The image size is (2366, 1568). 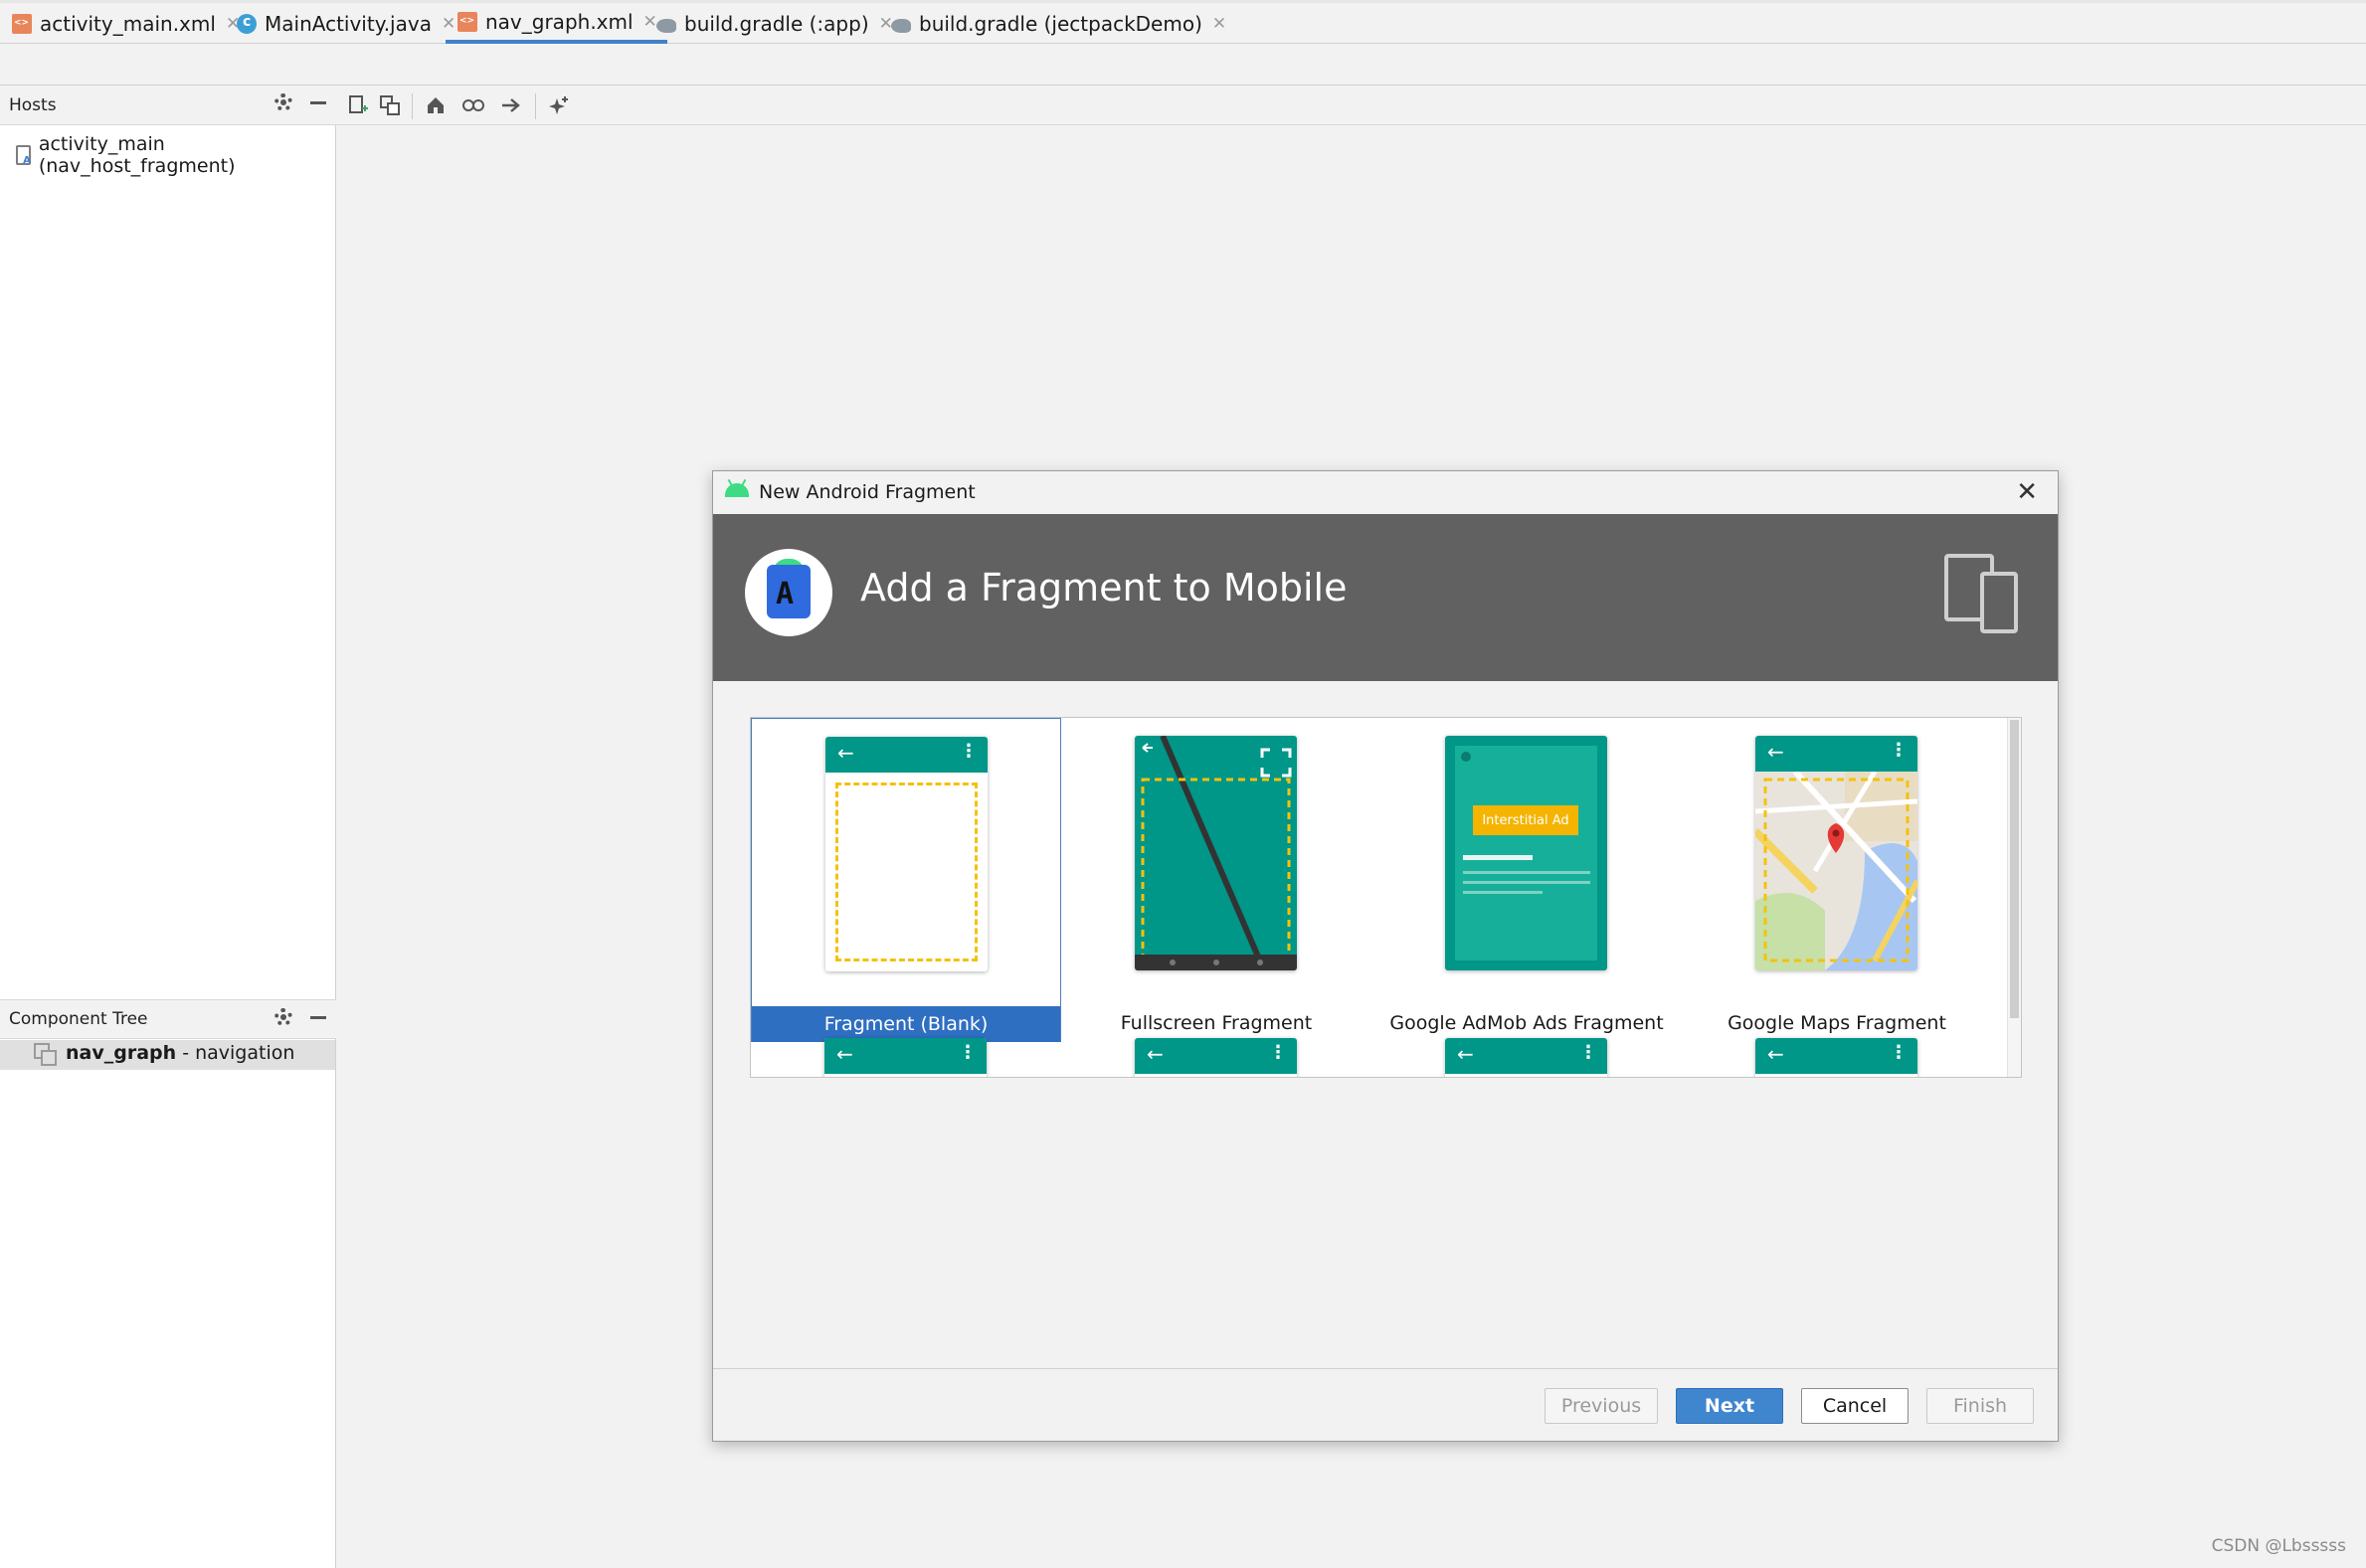 What do you see at coordinates (168, 105) in the screenshot?
I see `hosts-panel-header: Hosts` at bounding box center [168, 105].